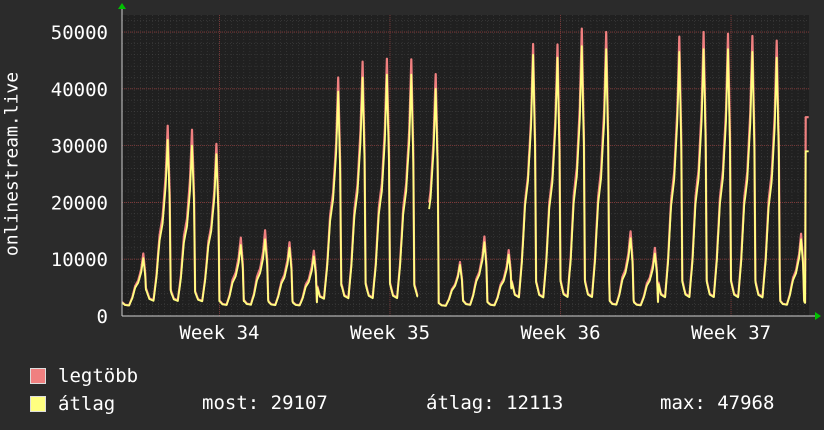 The image size is (824, 430). What do you see at coordinates (79, 147) in the screenshot?
I see `y-tick-label: 30000` at bounding box center [79, 147].